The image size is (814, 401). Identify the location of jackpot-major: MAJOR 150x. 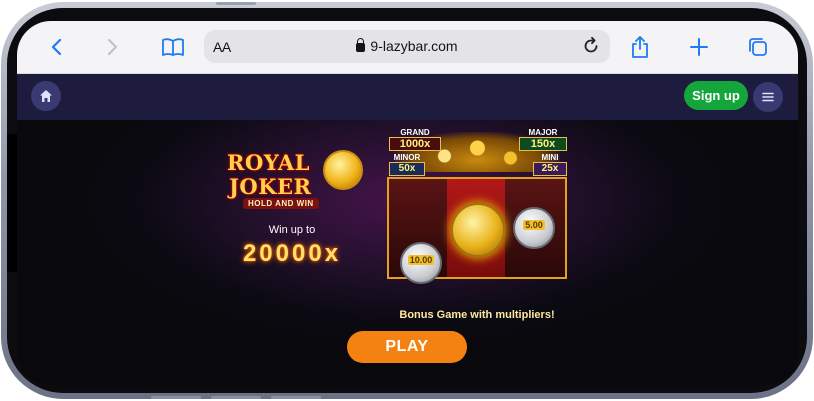
(543, 139).